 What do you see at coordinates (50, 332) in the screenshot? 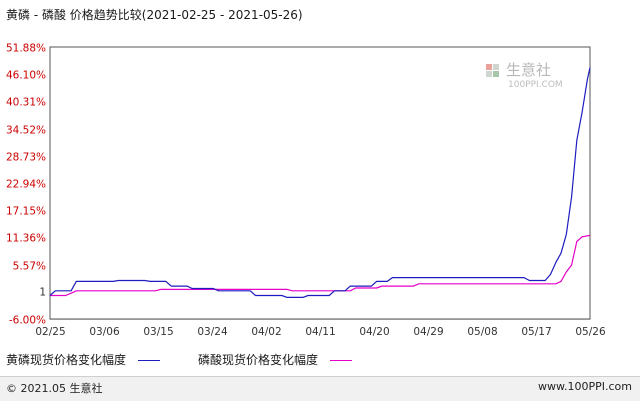
I see `x-tick-label: 02/25` at bounding box center [50, 332].